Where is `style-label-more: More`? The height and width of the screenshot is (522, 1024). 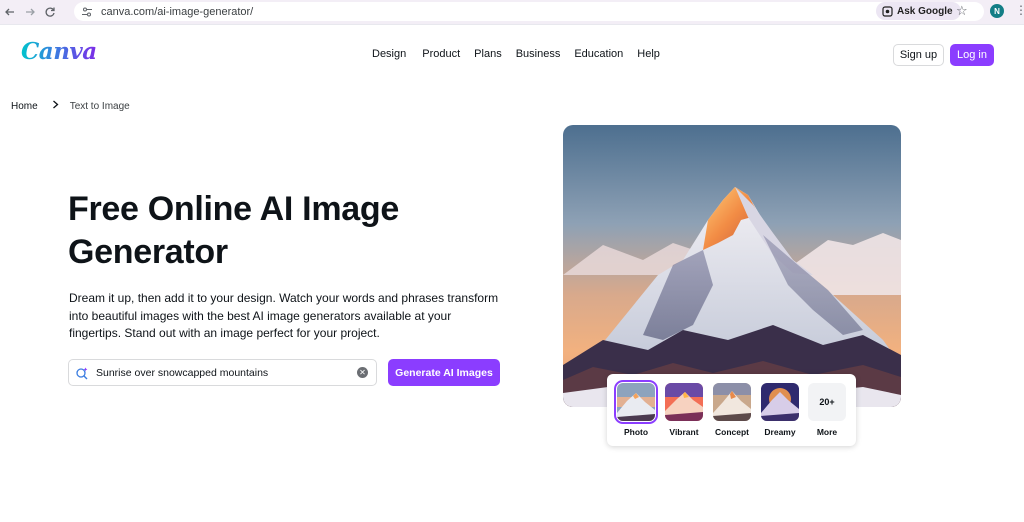
style-label-more: More is located at coordinates (827, 432).